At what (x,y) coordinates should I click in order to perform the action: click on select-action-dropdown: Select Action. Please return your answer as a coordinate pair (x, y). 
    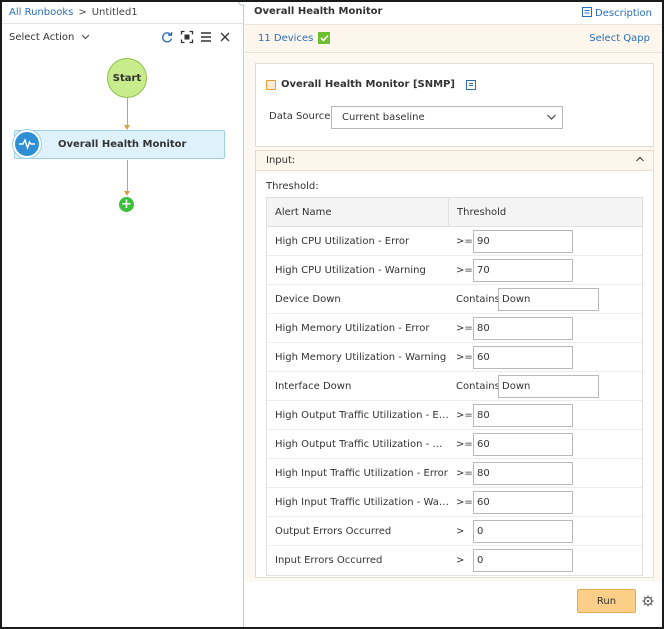
    Looking at the image, I should click on (49, 37).